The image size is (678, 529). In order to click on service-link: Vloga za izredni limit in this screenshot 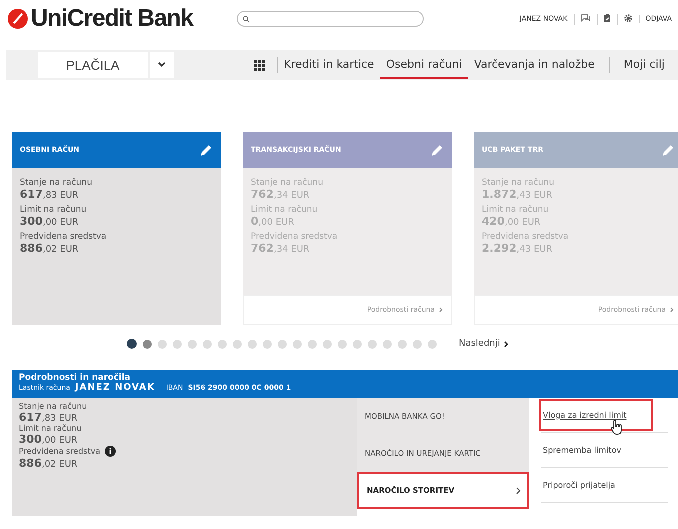, I will do `click(596, 415)`.